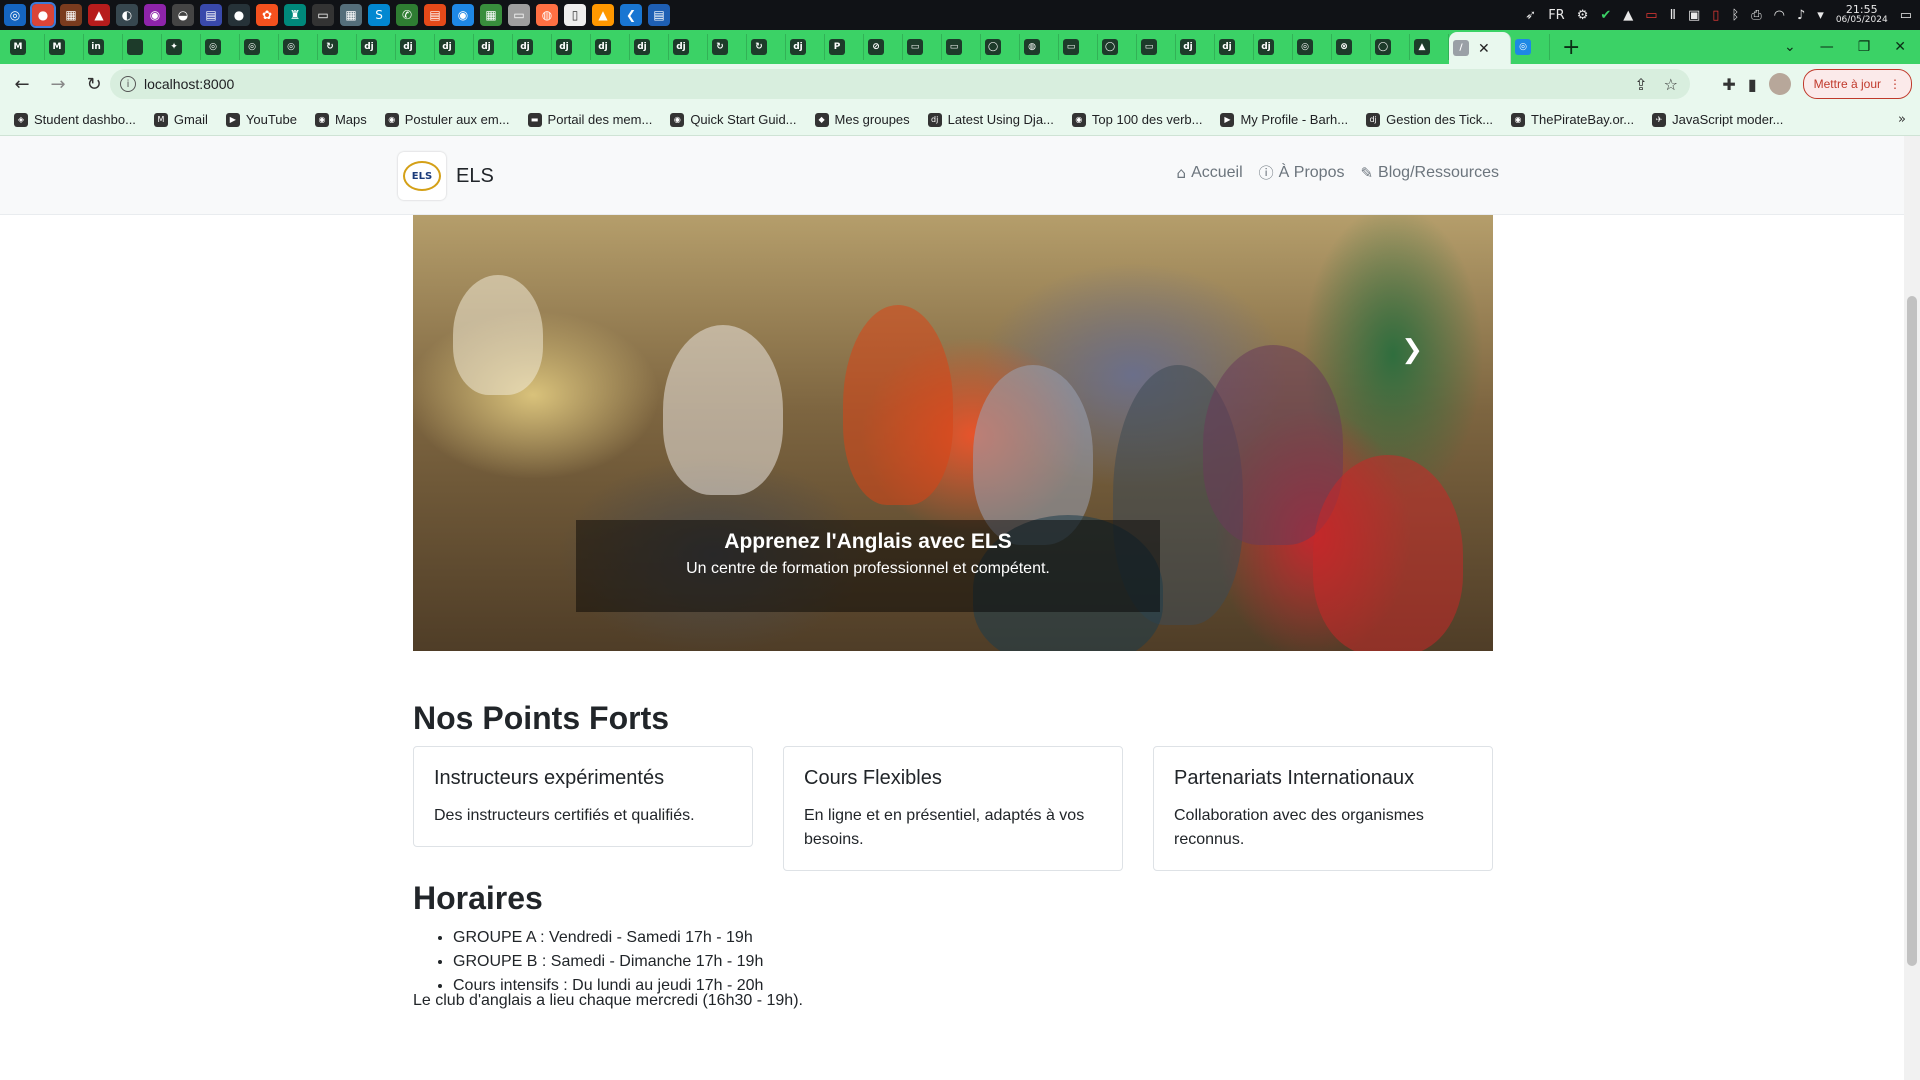  I want to click on back-button: ←, so click(22, 84).